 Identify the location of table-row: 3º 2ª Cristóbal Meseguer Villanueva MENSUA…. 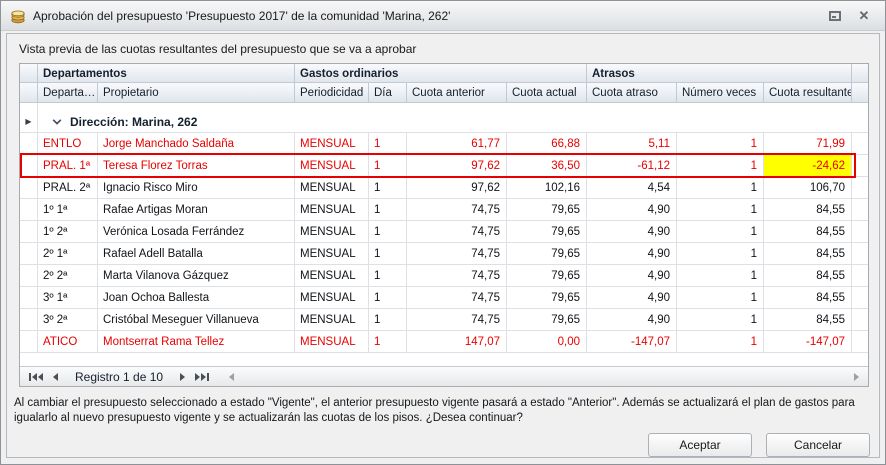
(444, 320).